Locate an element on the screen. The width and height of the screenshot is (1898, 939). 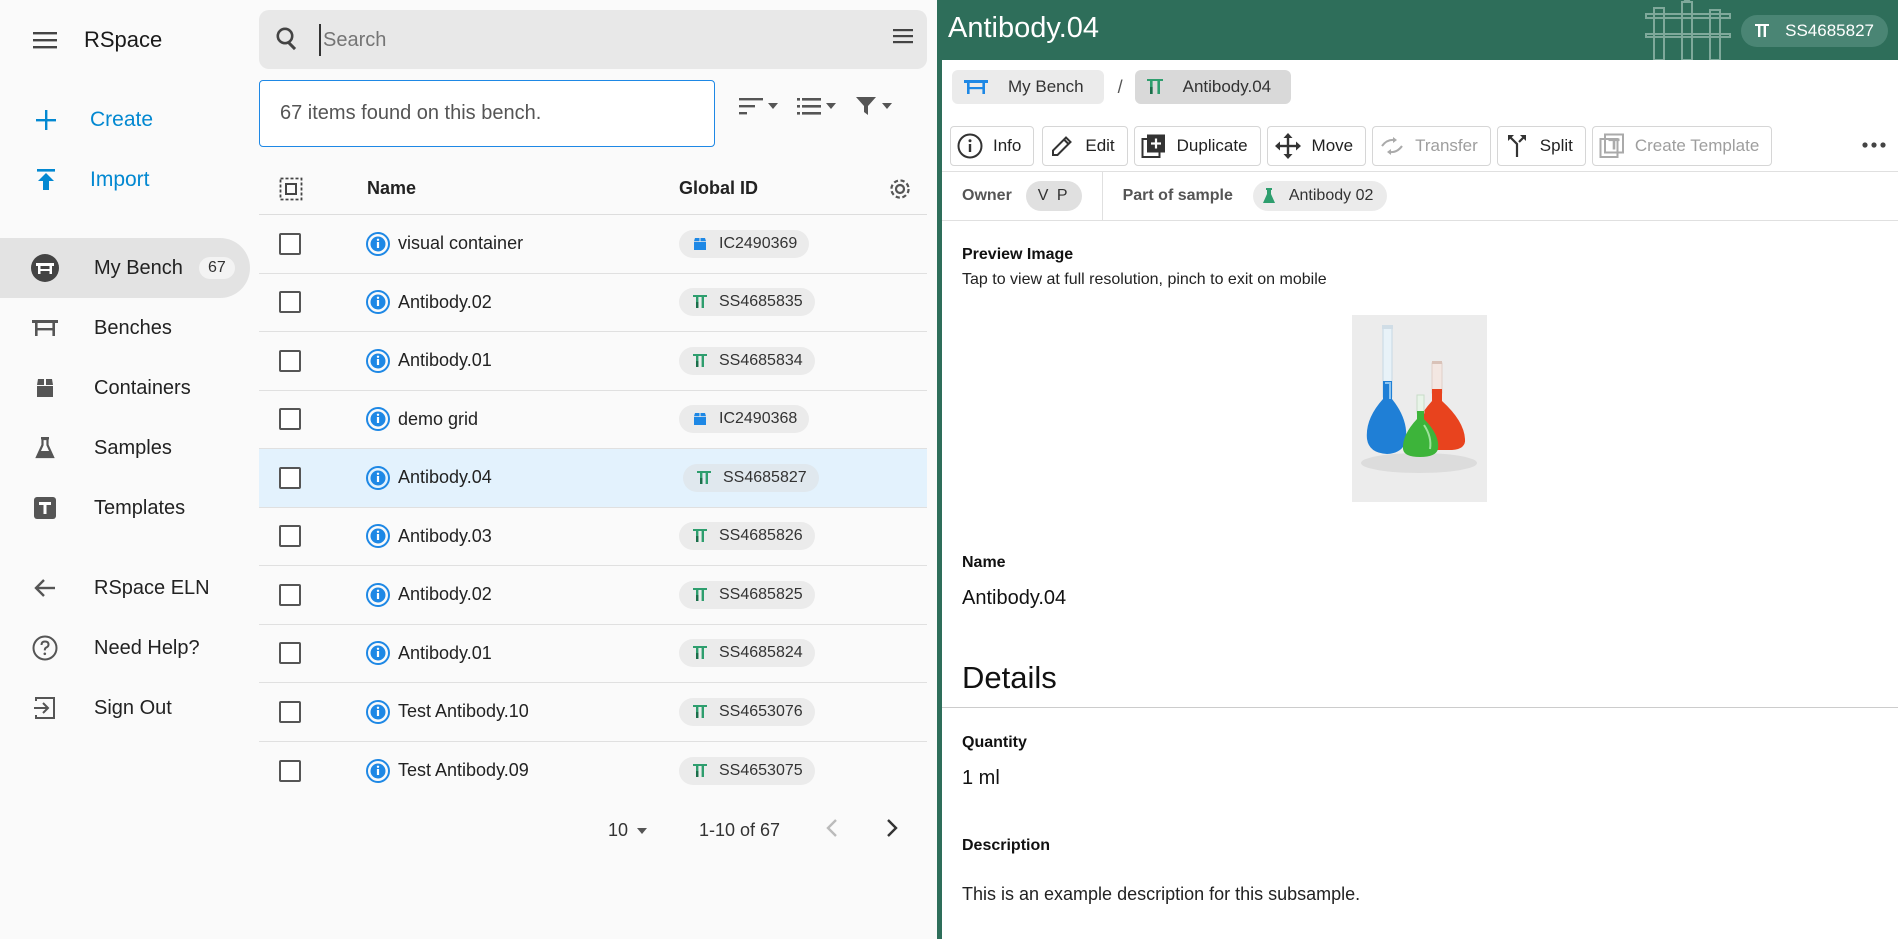
info-label: Info is located at coordinates (1007, 145).